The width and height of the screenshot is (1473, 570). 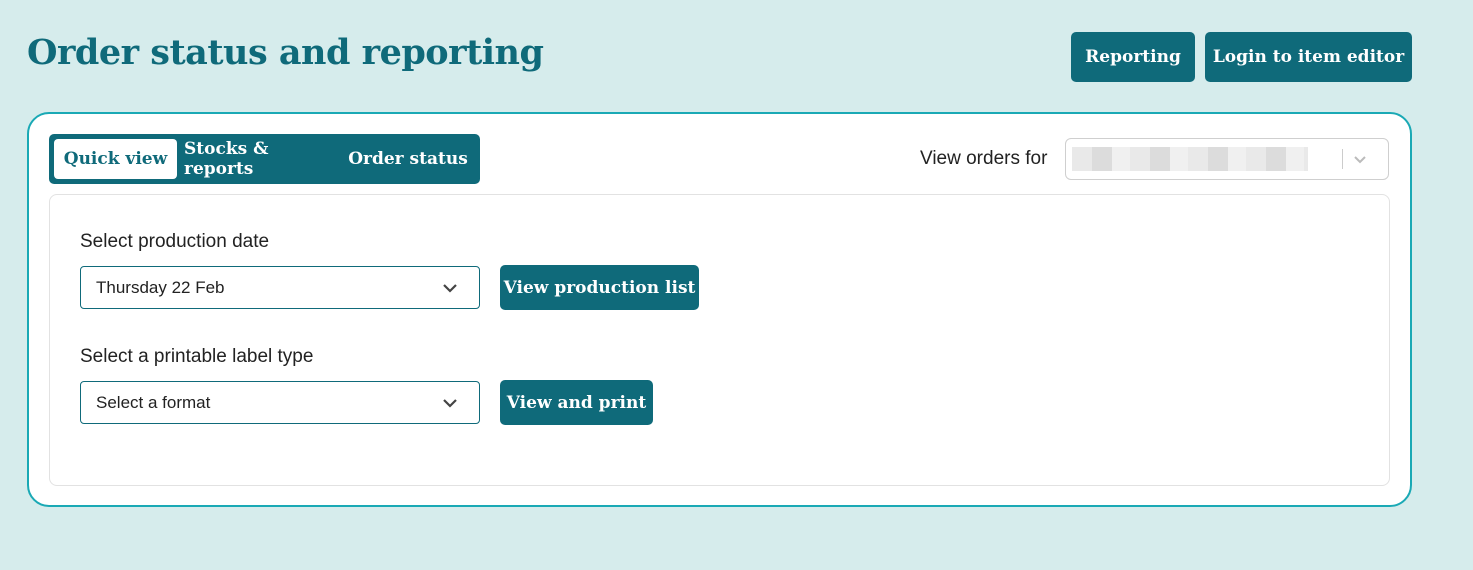 I want to click on production-date-label: Select production date, so click(x=175, y=241).